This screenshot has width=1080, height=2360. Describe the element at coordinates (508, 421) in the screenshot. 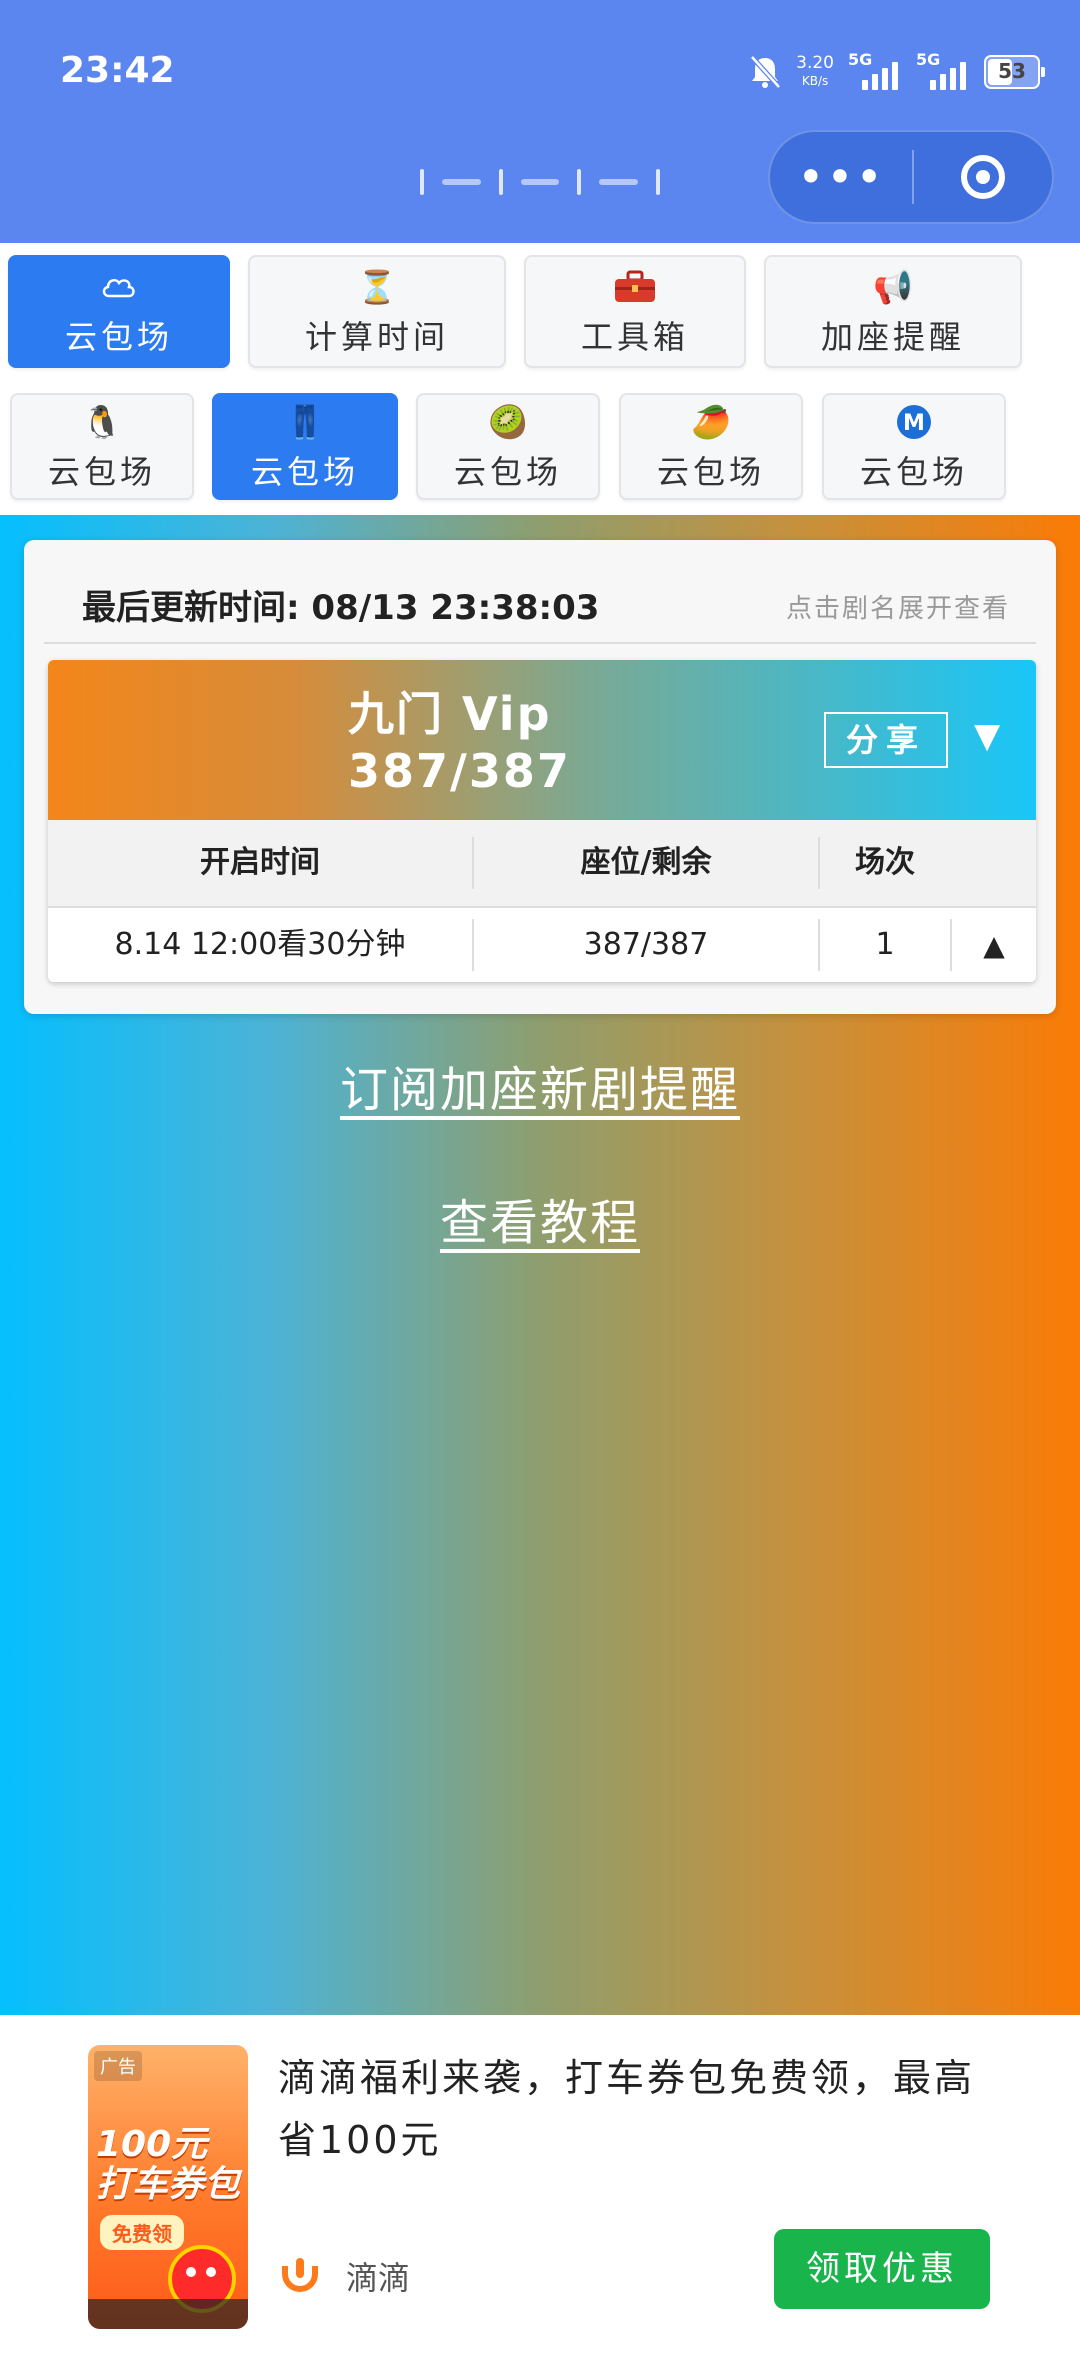

I see `kiwi-icon: 🥝` at that location.